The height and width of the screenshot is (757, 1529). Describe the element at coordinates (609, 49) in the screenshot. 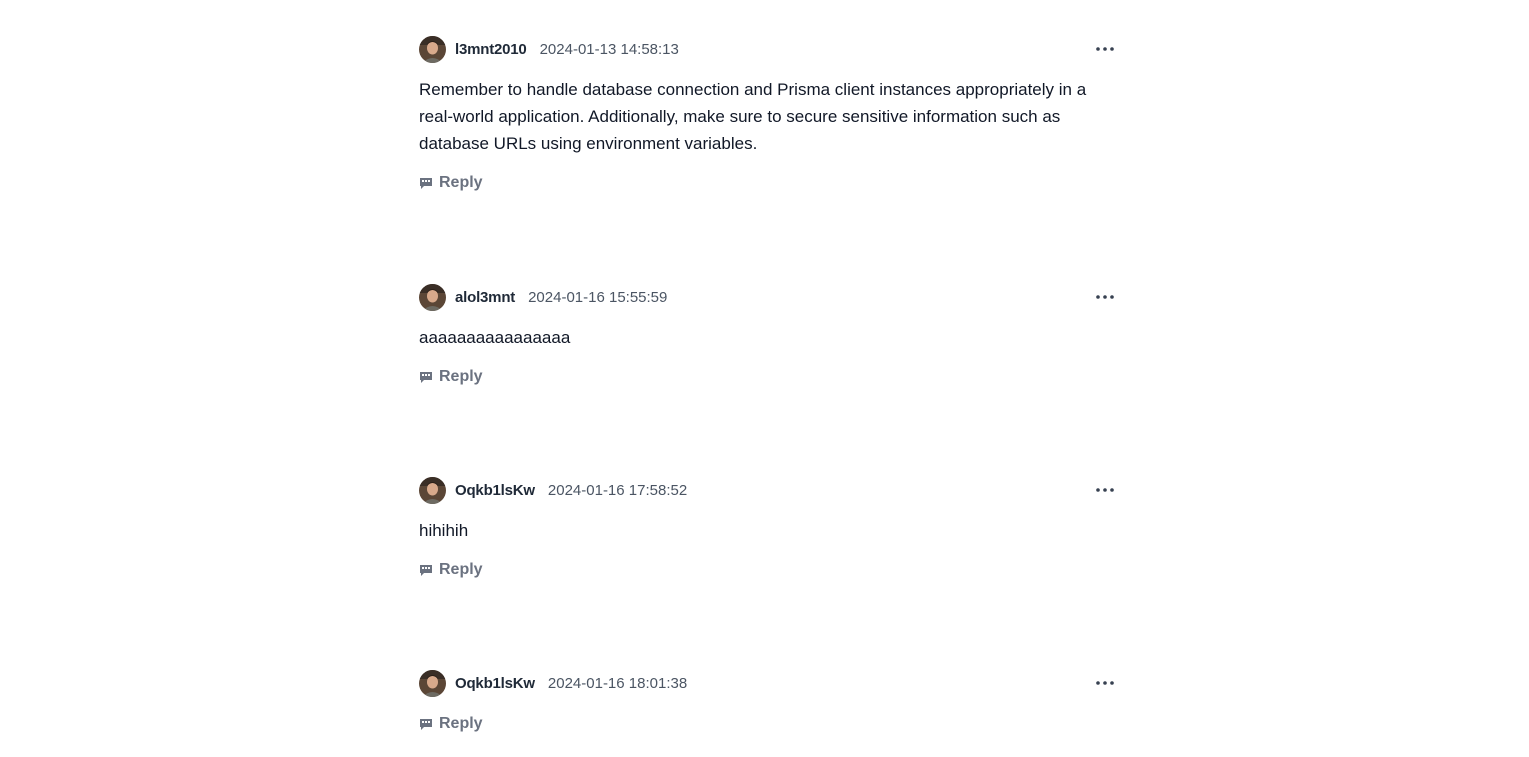

I see `comment-timestamp: 2024-01-13 14:58:13` at that location.